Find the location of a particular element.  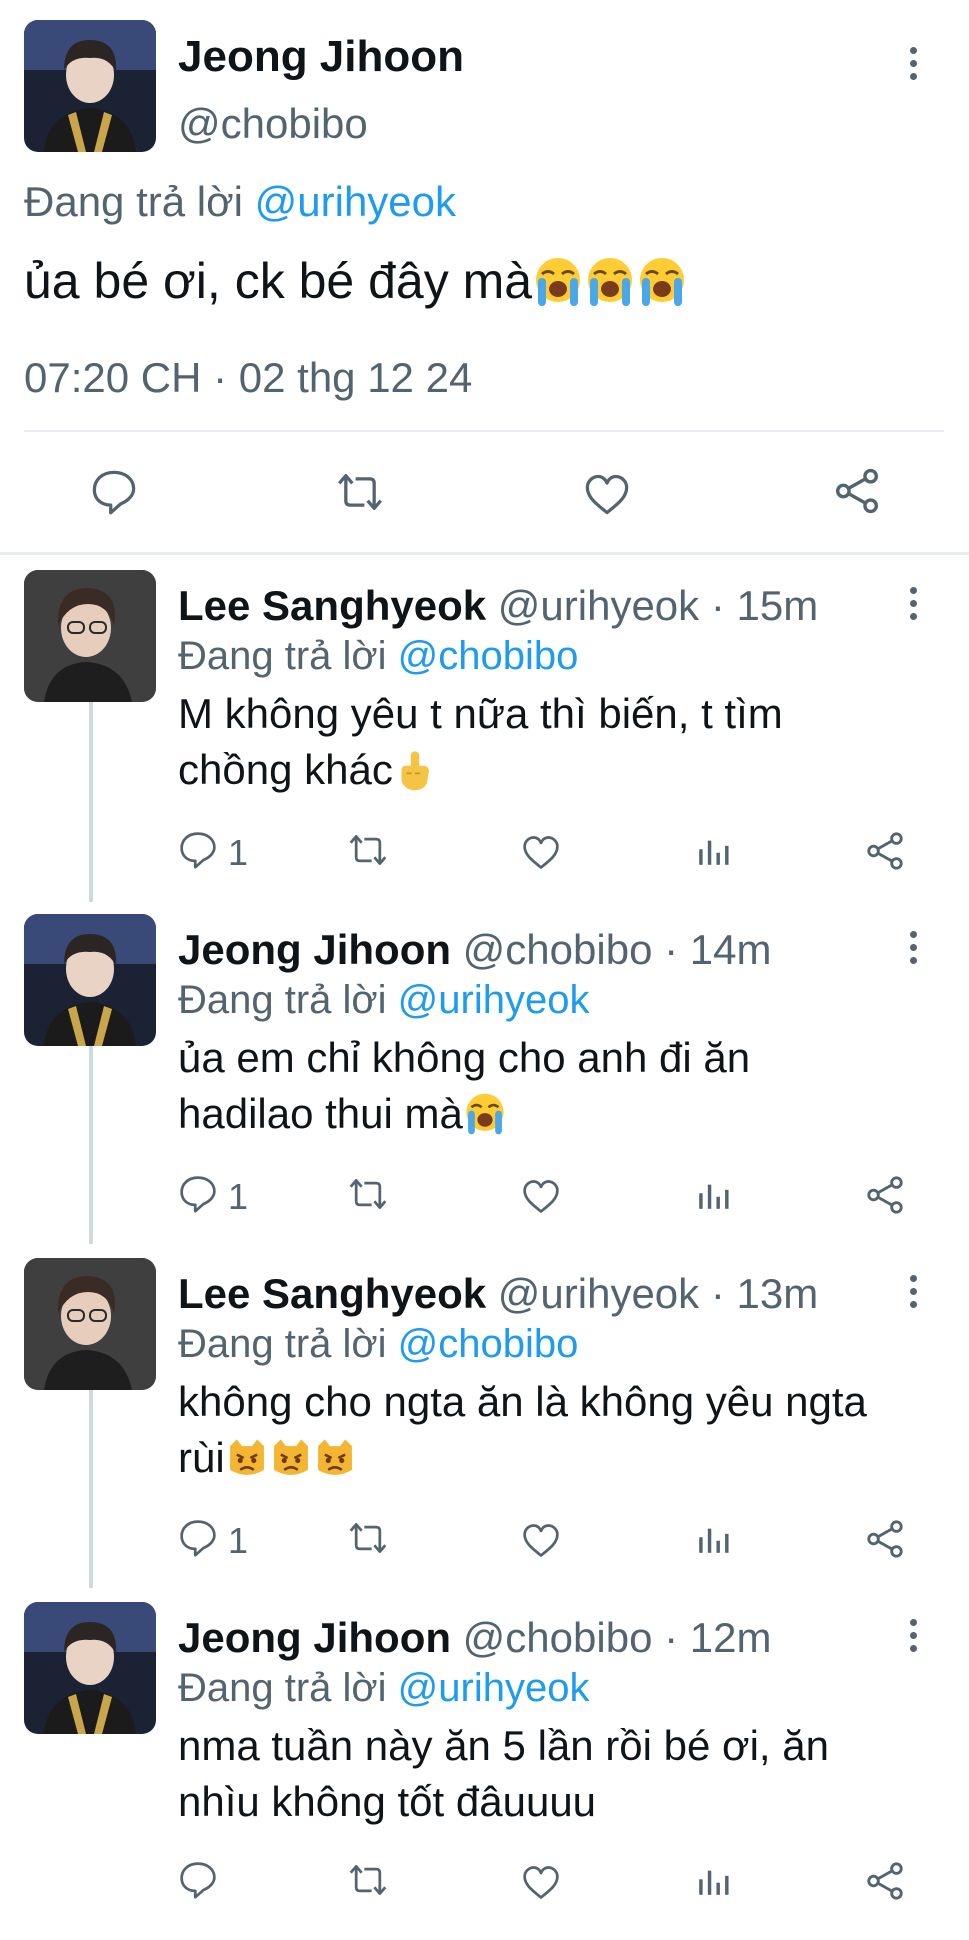

tweet-text-line: không cho ngta ăn là không yêu ngta is located at coordinates (522, 1401).